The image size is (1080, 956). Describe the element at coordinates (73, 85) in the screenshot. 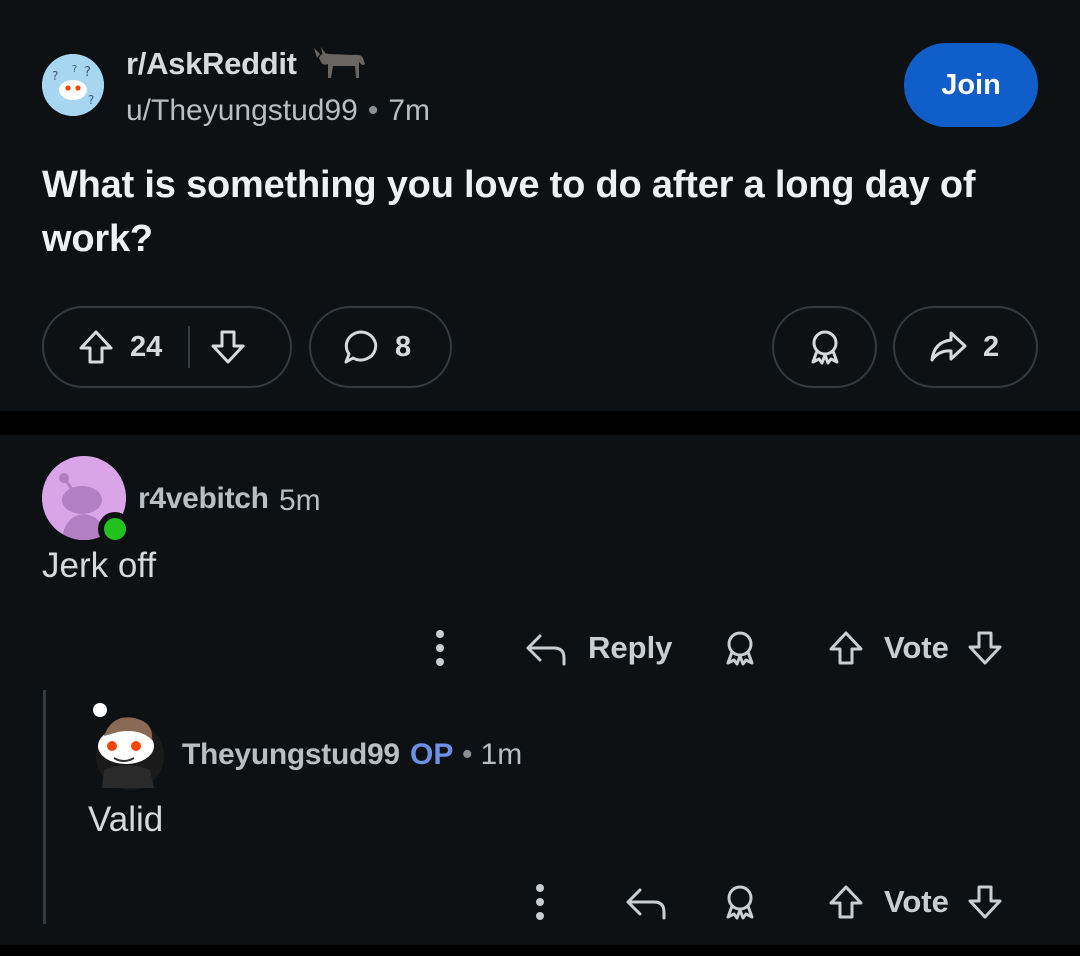

I see `subreddit-avatar: ? ? ? ?` at that location.